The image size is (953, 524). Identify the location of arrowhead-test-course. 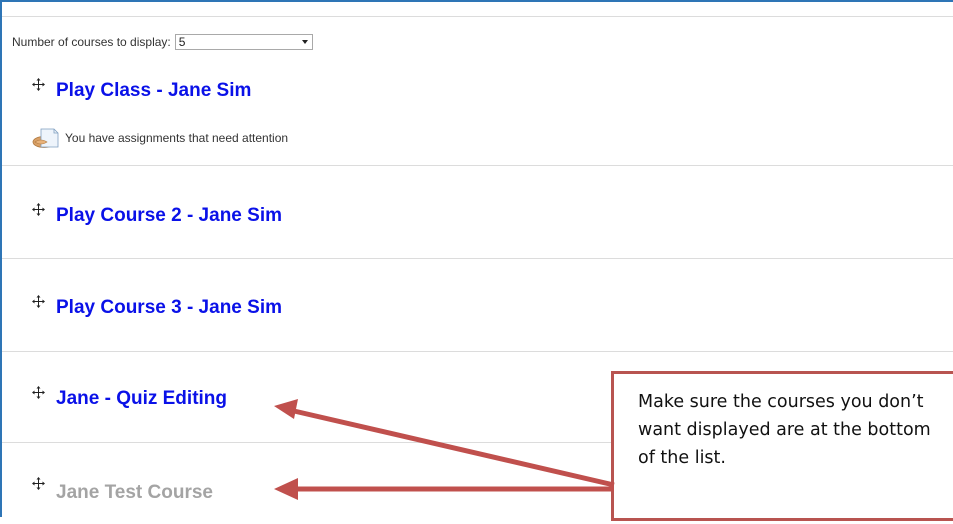
(286, 489).